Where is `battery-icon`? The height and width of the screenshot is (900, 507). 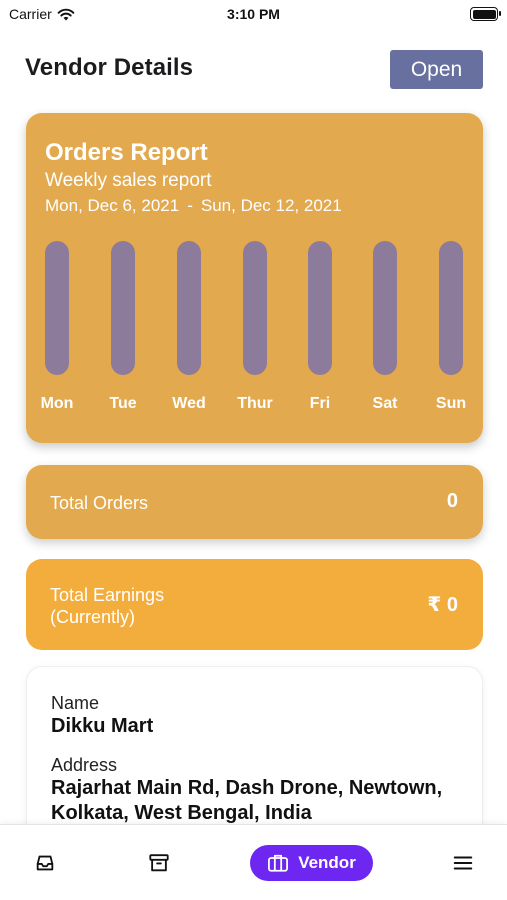 battery-icon is located at coordinates (485, 14).